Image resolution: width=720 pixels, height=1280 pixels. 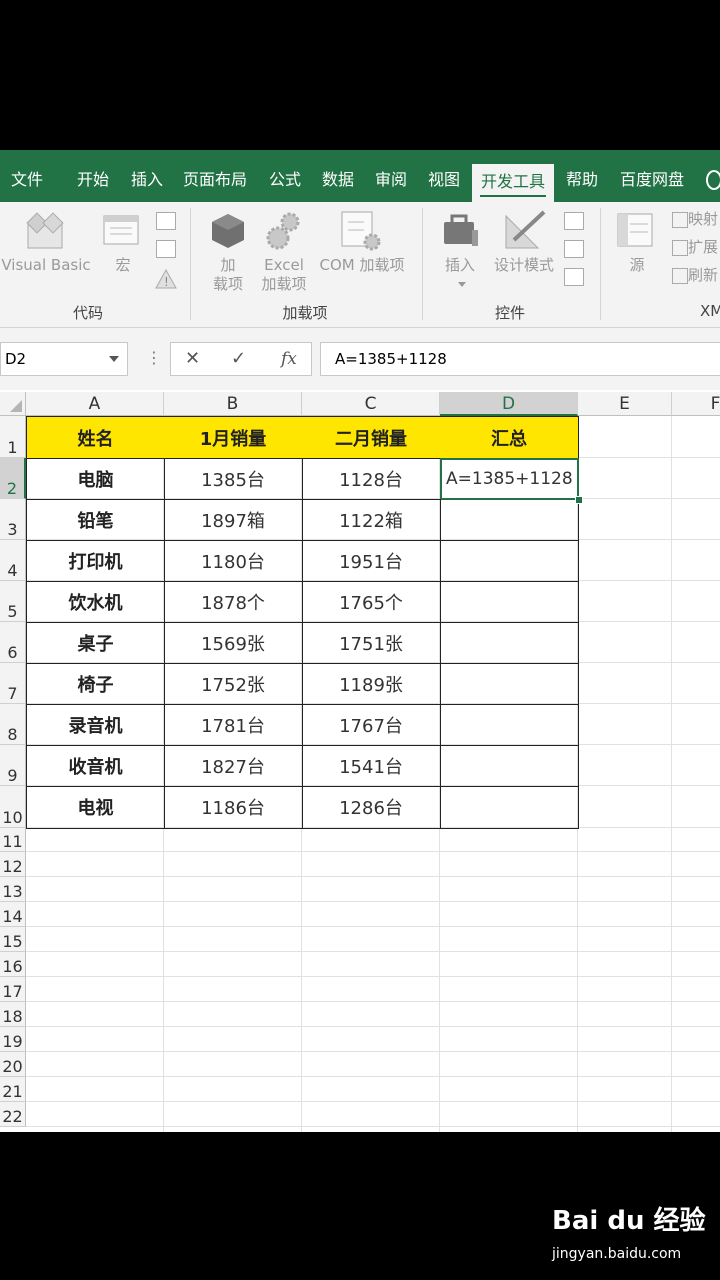 I want to click on sales-cell: 1878个, so click(x=233, y=602).